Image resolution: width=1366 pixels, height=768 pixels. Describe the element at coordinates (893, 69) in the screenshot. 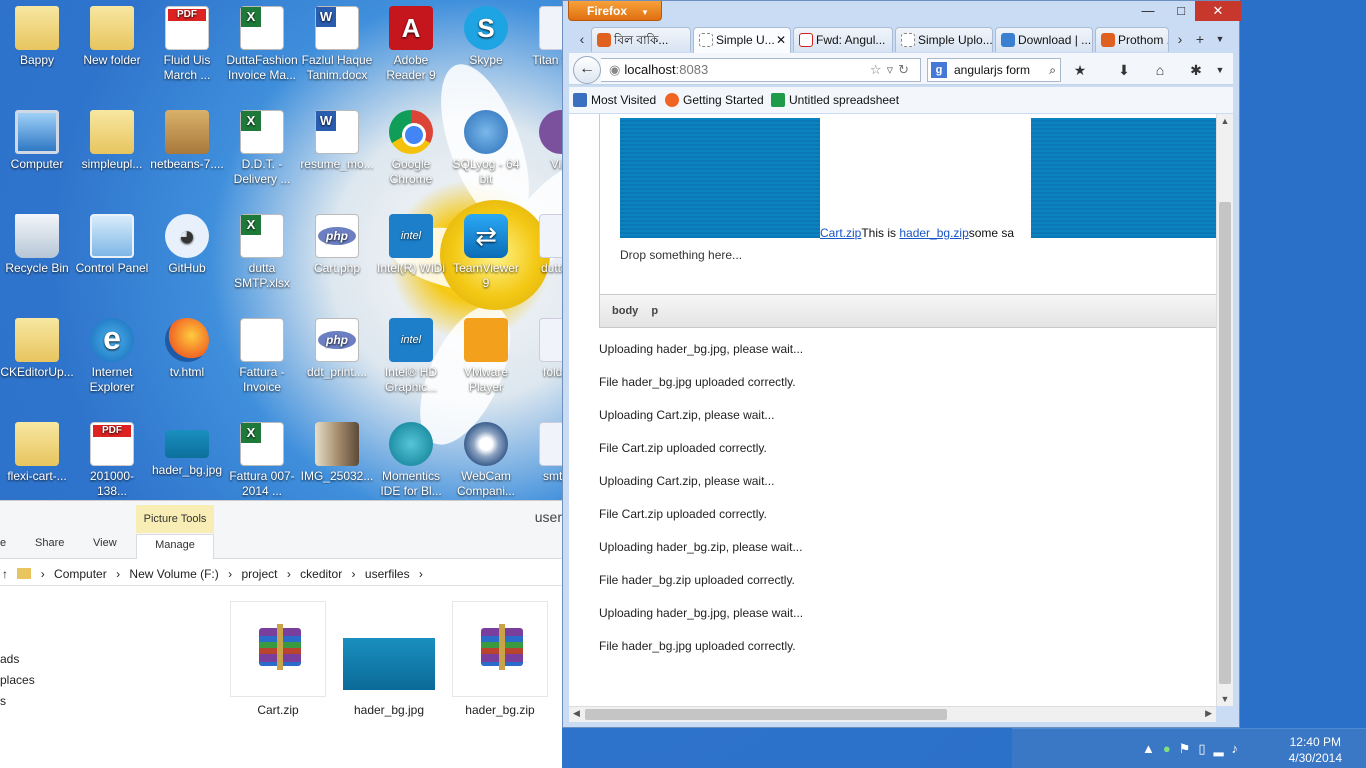

I see `history-dropdown-icon: ▿` at that location.